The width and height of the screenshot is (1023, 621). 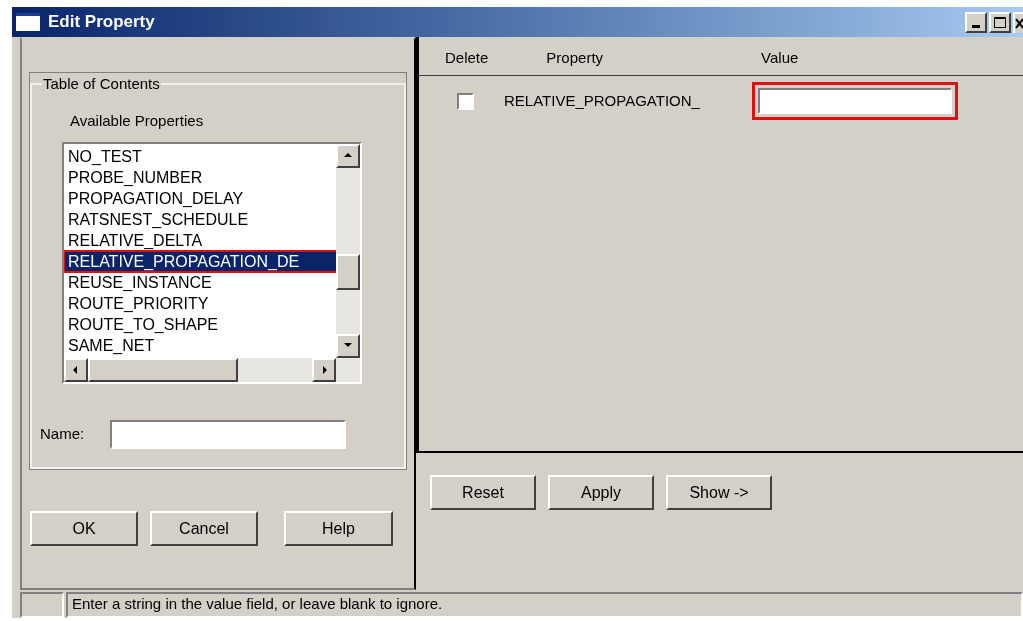 What do you see at coordinates (324, 370) in the screenshot?
I see `scroll-right-button` at bounding box center [324, 370].